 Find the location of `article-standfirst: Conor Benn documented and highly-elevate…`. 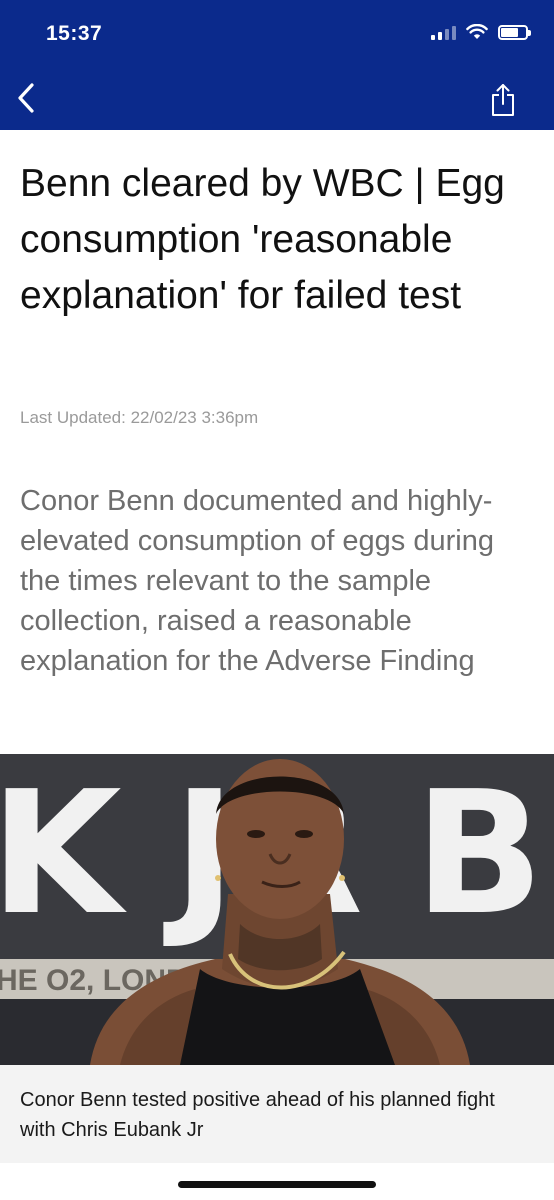

article-standfirst: Conor Benn documented and highly-elevate… is located at coordinates (257, 581).